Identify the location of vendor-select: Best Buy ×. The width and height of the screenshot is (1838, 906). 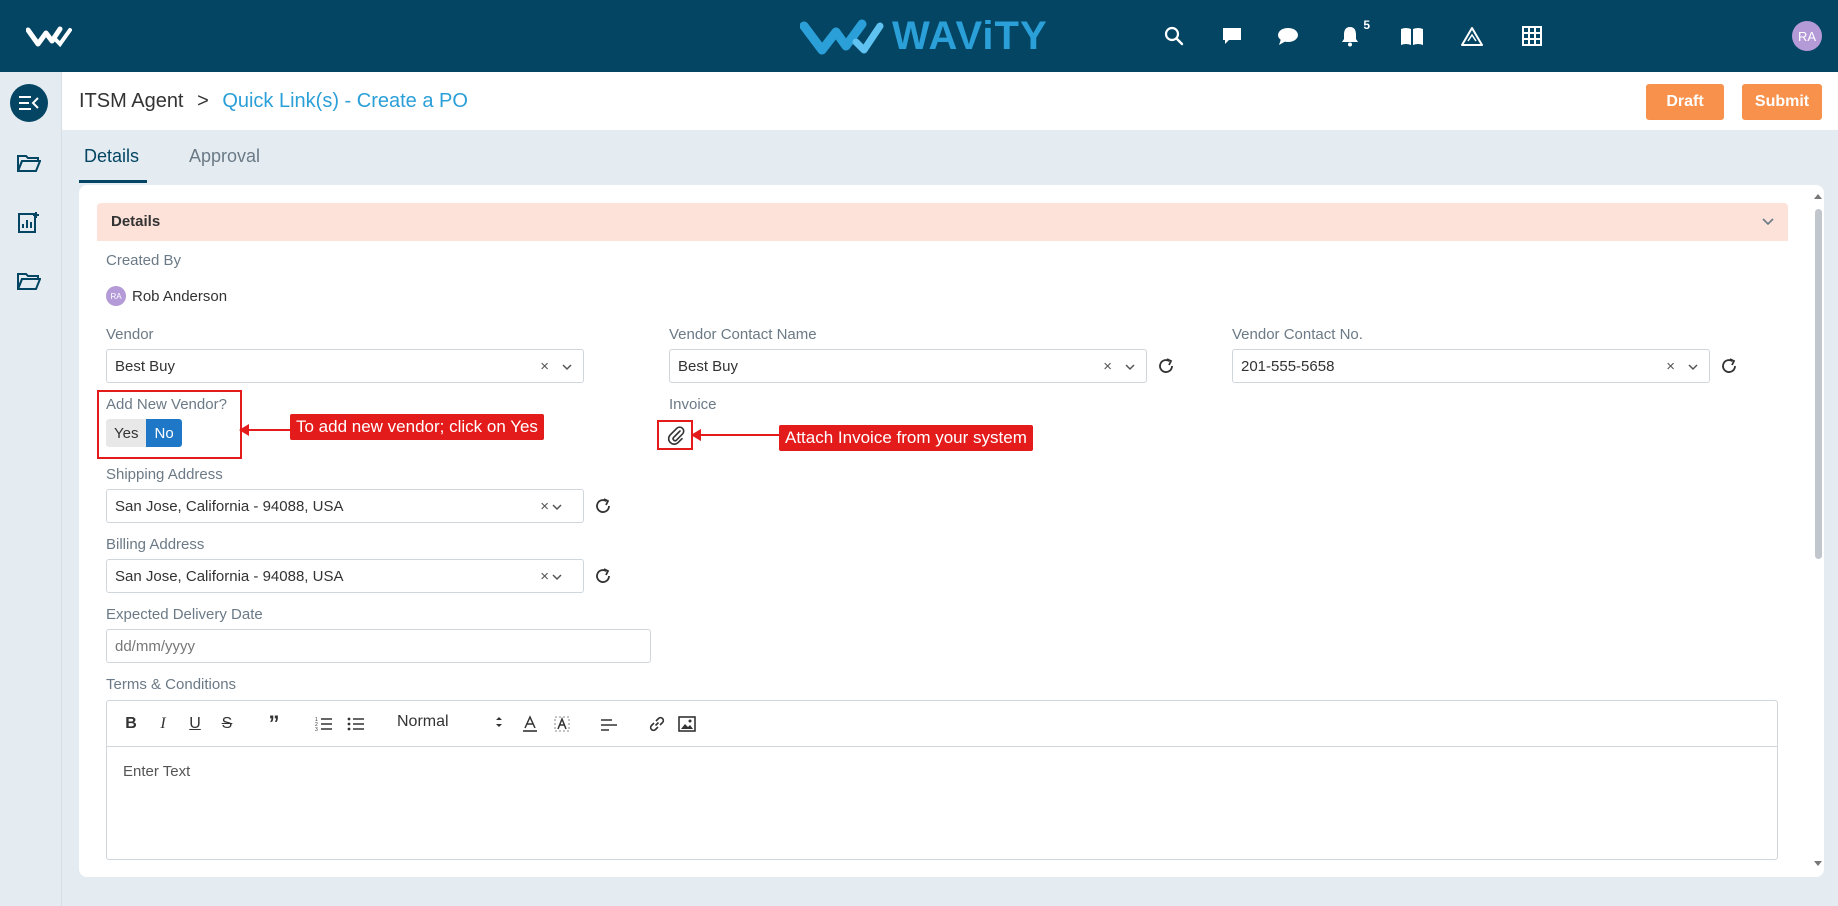
(345, 366).